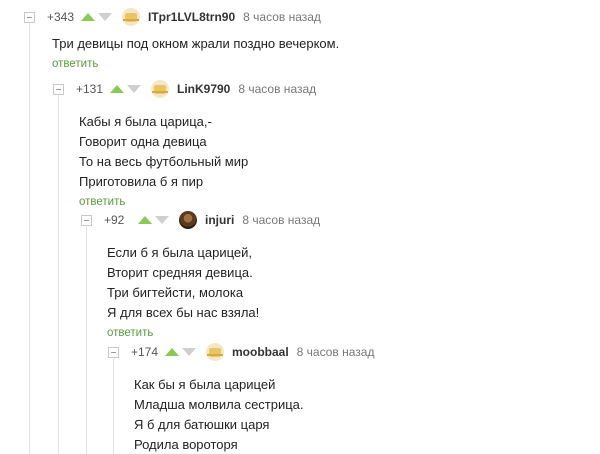 Image resolution: width=600 pixels, height=454 pixels. I want to click on comment-line: Как бы я была царицей, so click(205, 384).